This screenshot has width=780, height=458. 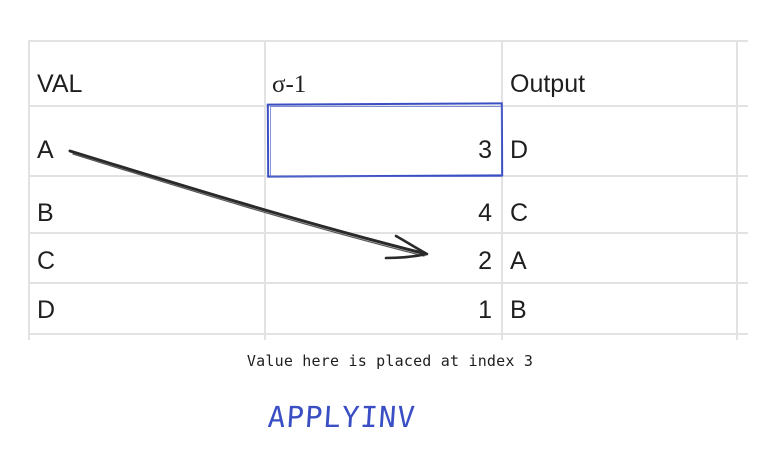 I want to click on arrow-shaft, so click(x=248, y=202).